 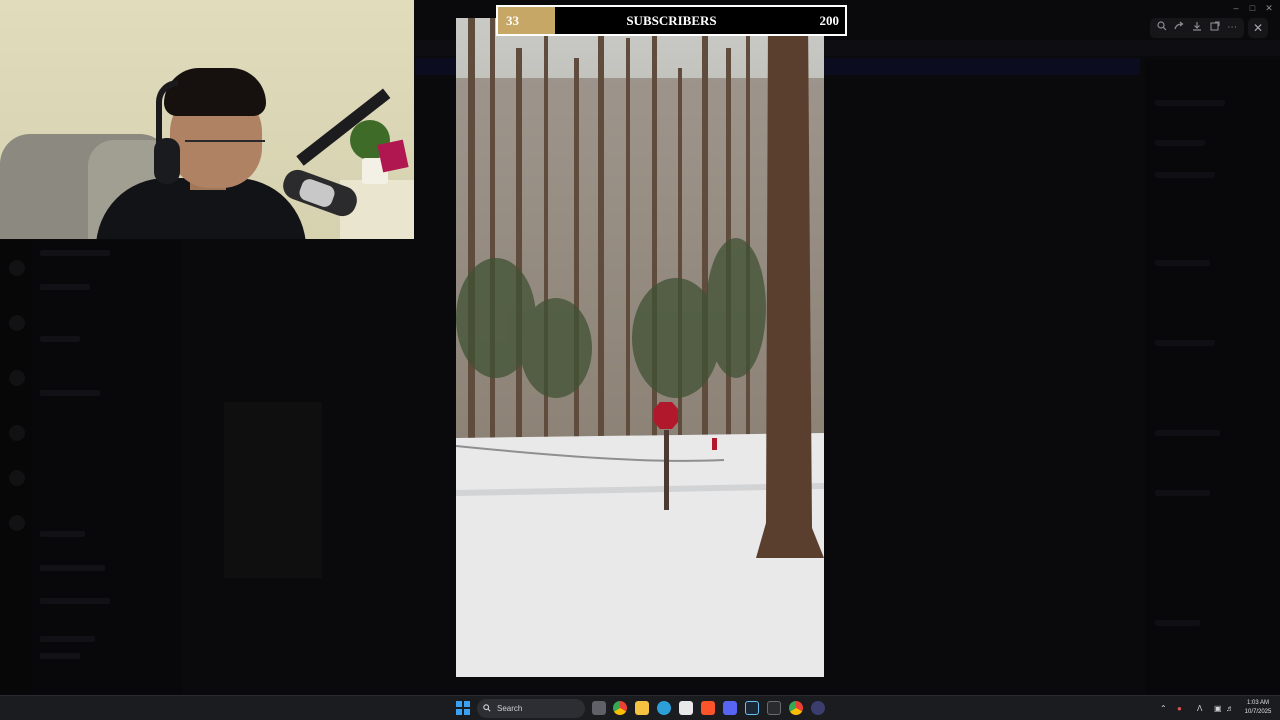 I want to click on search-placeholder: Search, so click(x=510, y=708).